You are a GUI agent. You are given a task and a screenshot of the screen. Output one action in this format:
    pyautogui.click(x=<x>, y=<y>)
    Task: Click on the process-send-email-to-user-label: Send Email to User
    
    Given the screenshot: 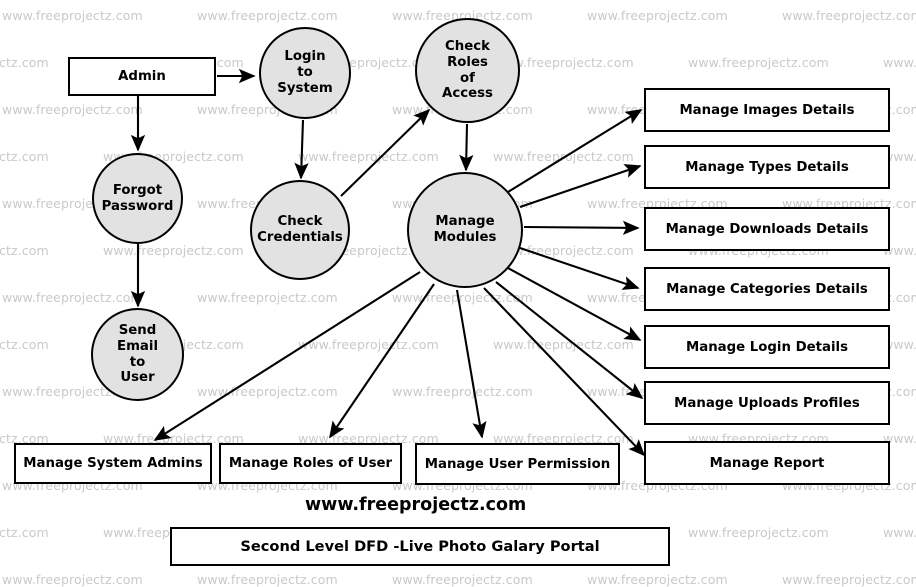 What is the action you would take?
    pyautogui.click(x=137, y=354)
    